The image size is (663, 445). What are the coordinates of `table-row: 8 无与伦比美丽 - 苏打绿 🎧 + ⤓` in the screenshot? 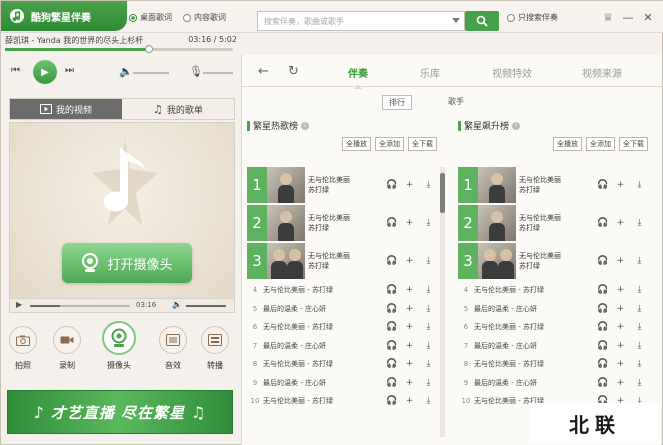 It's located at (342, 364).